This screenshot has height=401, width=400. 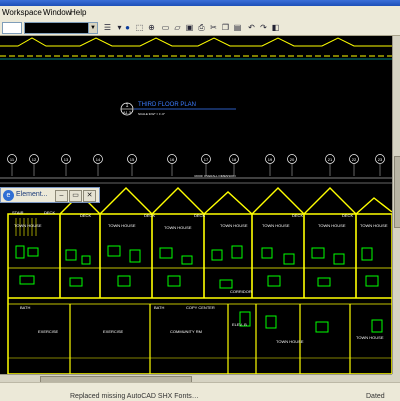 What do you see at coordinates (186, 331) in the screenshot?
I see `room-label-community: COMMUNITY RM` at bounding box center [186, 331].